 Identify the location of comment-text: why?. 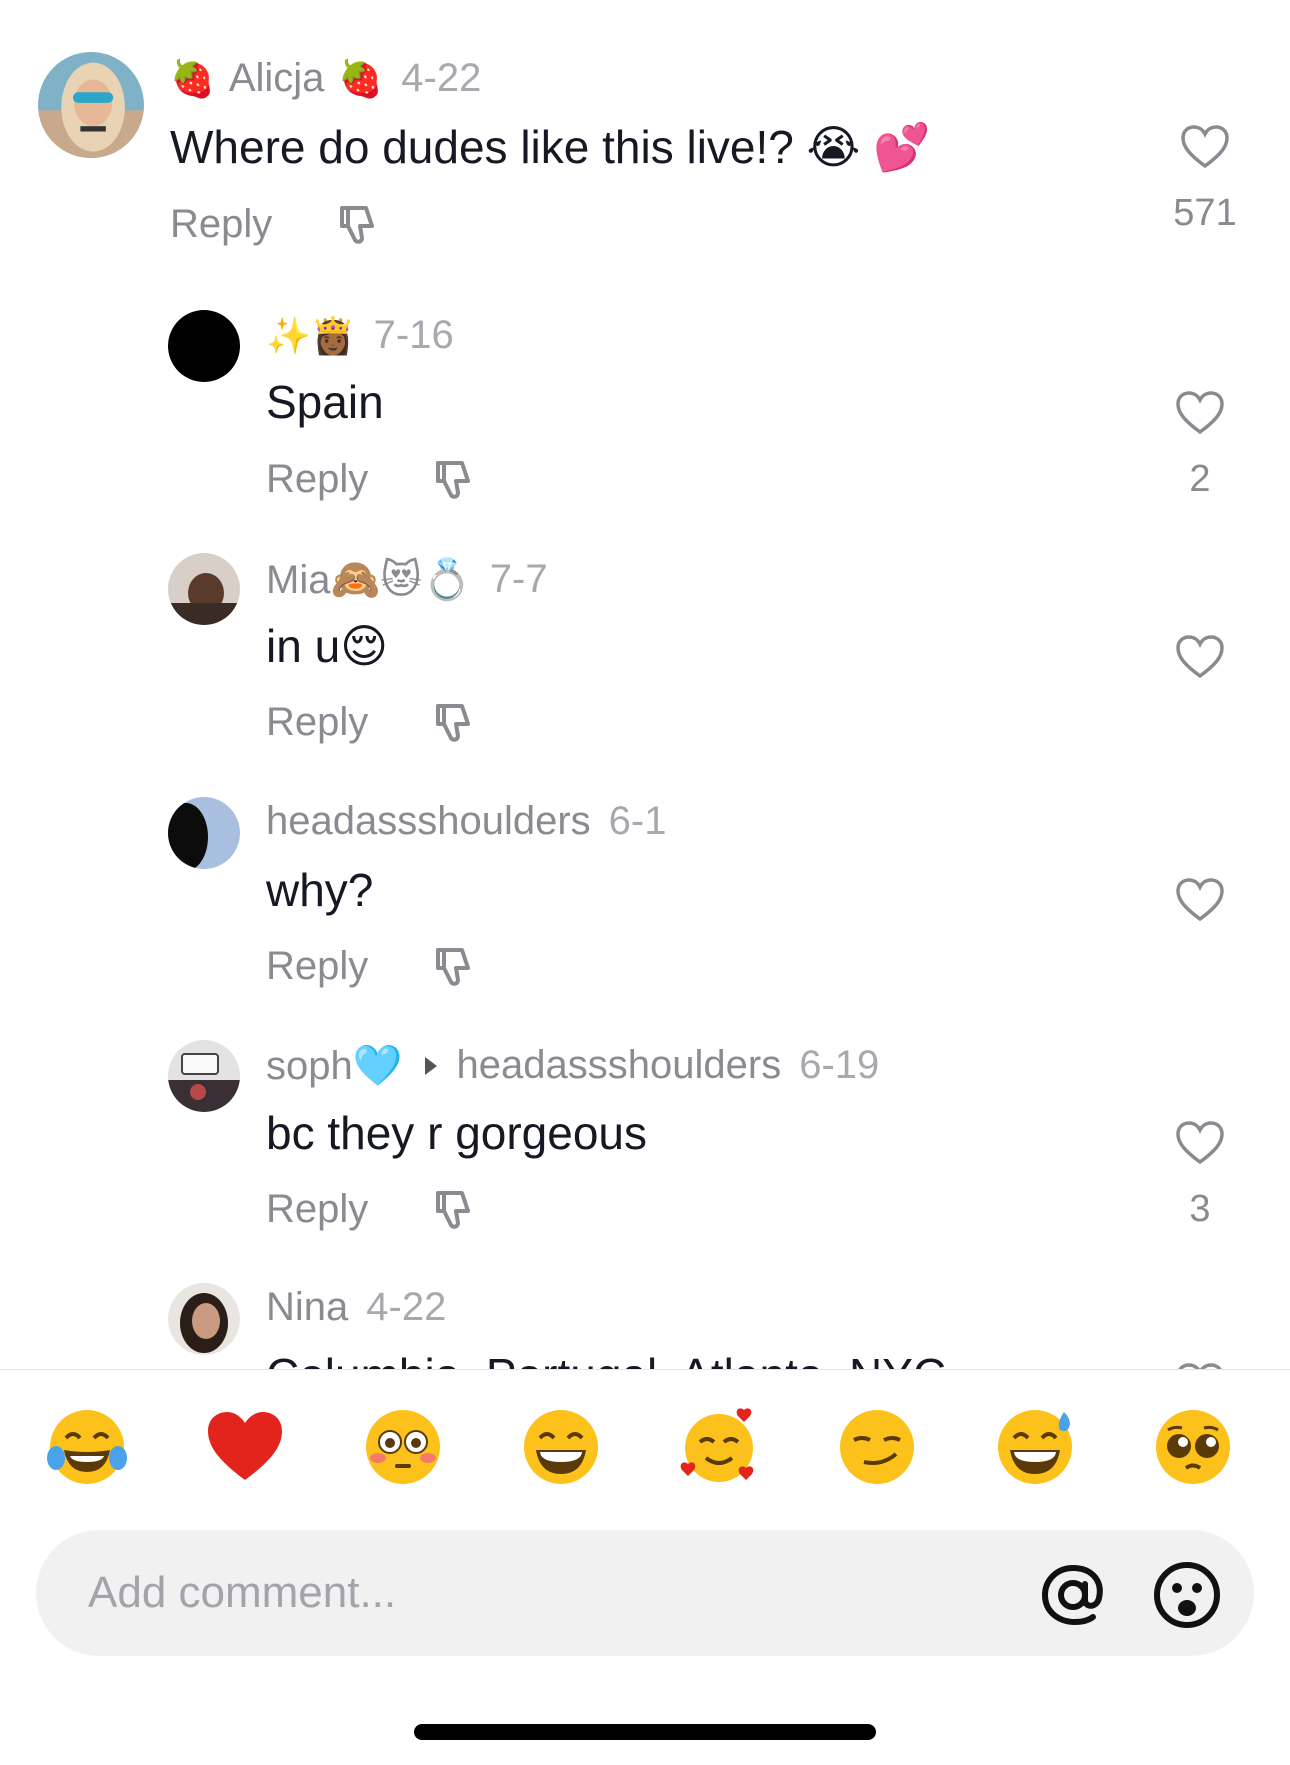
(320, 890).